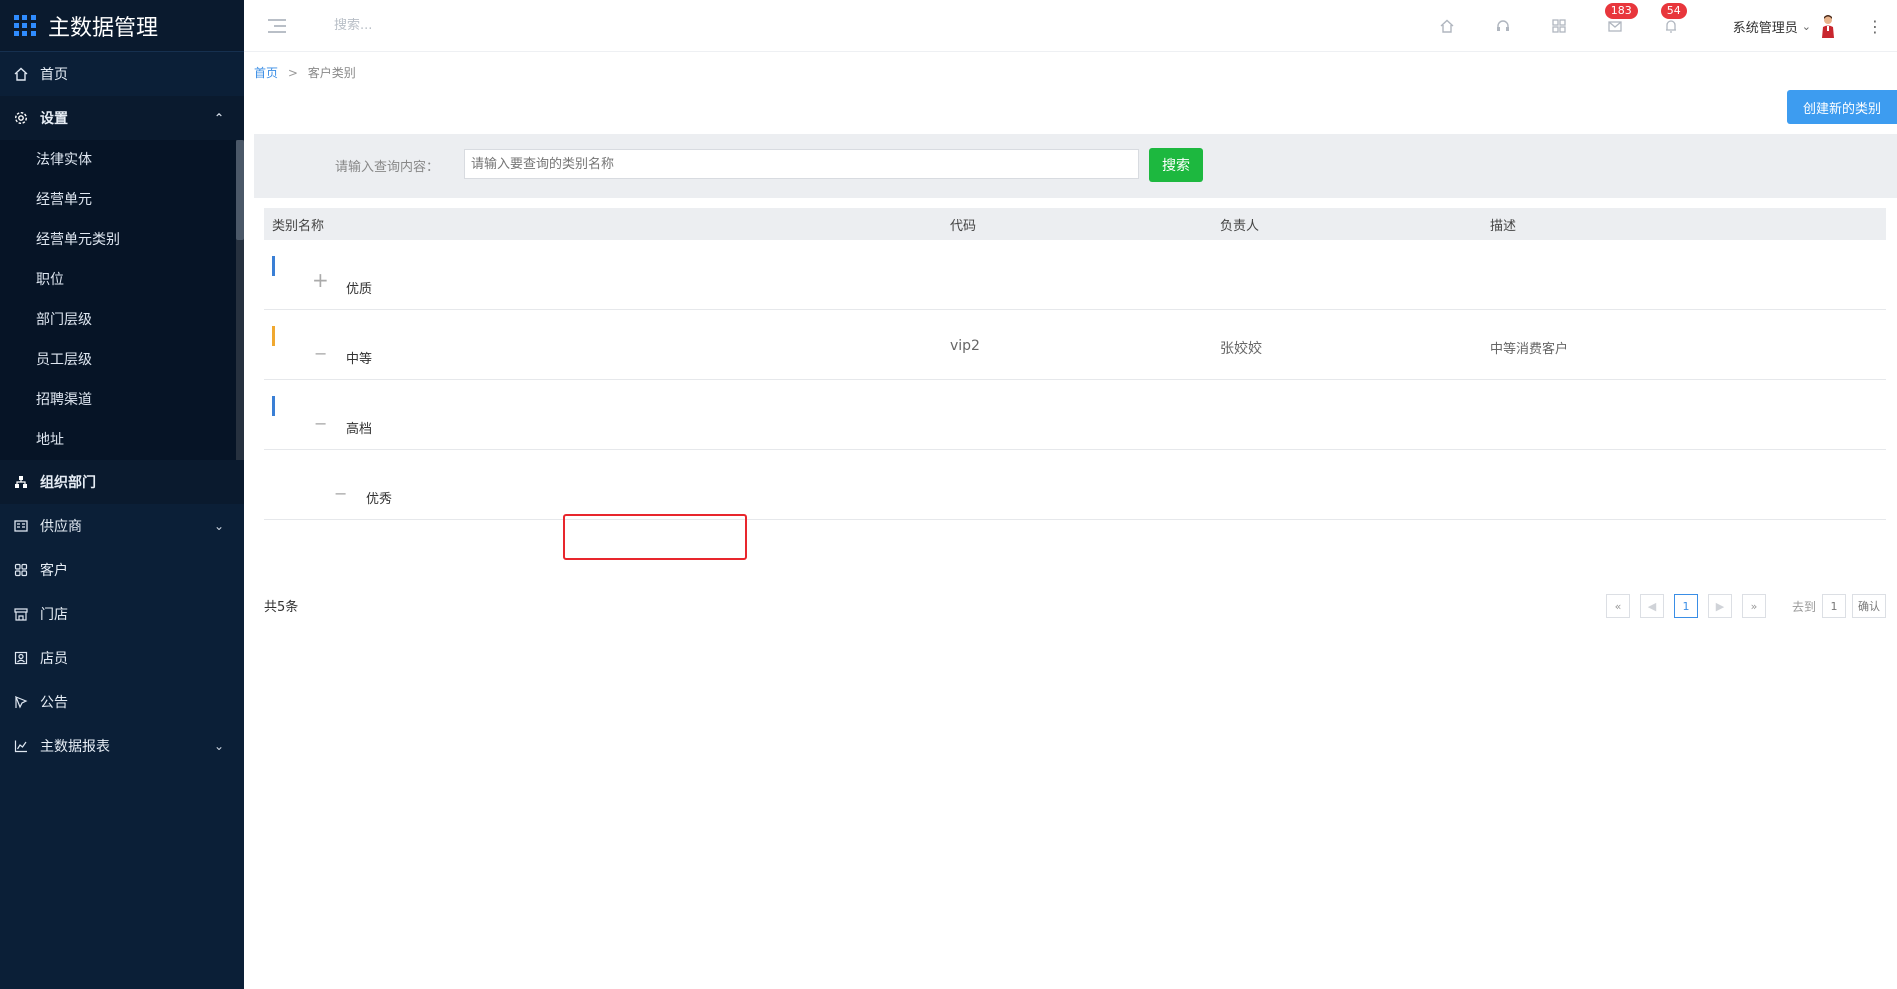 Image resolution: width=1897 pixels, height=989 pixels. What do you see at coordinates (1842, 107) in the screenshot?
I see `create-category-button: 创建新的类别` at bounding box center [1842, 107].